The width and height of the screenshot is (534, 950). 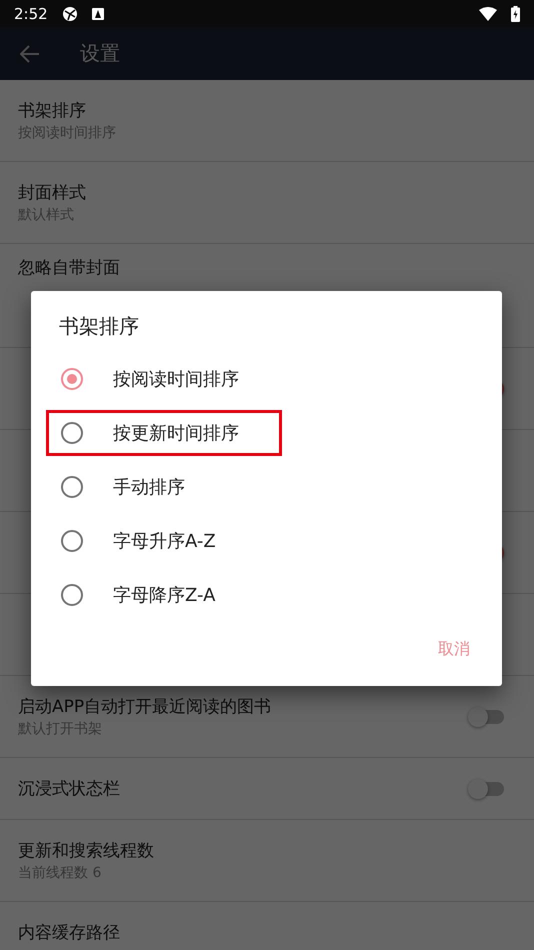 I want to click on status-time: 2:52, so click(x=31, y=13).